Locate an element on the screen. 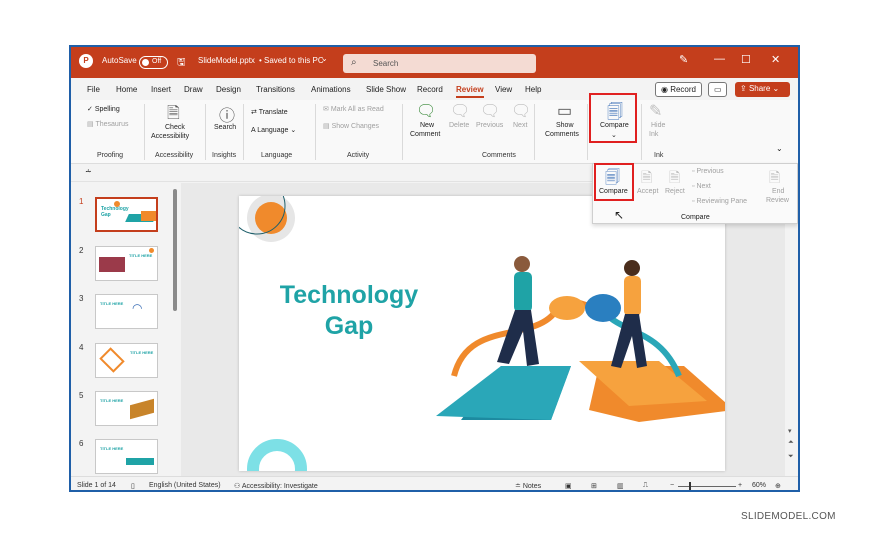 This screenshot has width=870, height=539. minimize-button: — is located at coordinates (719, 59).